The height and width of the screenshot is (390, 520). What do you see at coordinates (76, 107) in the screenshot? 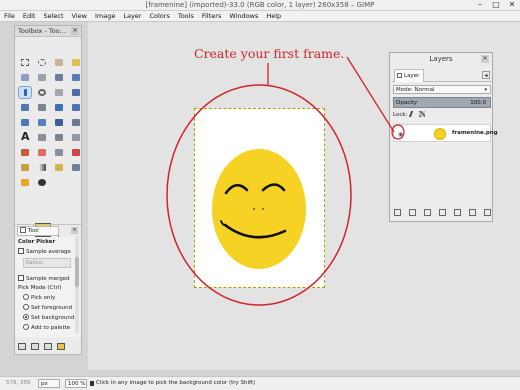
I see `scale-tool-icon` at bounding box center [76, 107].